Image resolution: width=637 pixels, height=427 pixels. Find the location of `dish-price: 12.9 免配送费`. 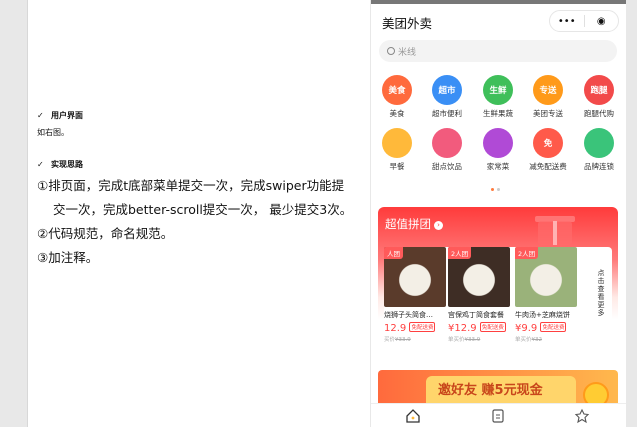

dish-price: 12.9 免配送费 is located at coordinates (410, 328).